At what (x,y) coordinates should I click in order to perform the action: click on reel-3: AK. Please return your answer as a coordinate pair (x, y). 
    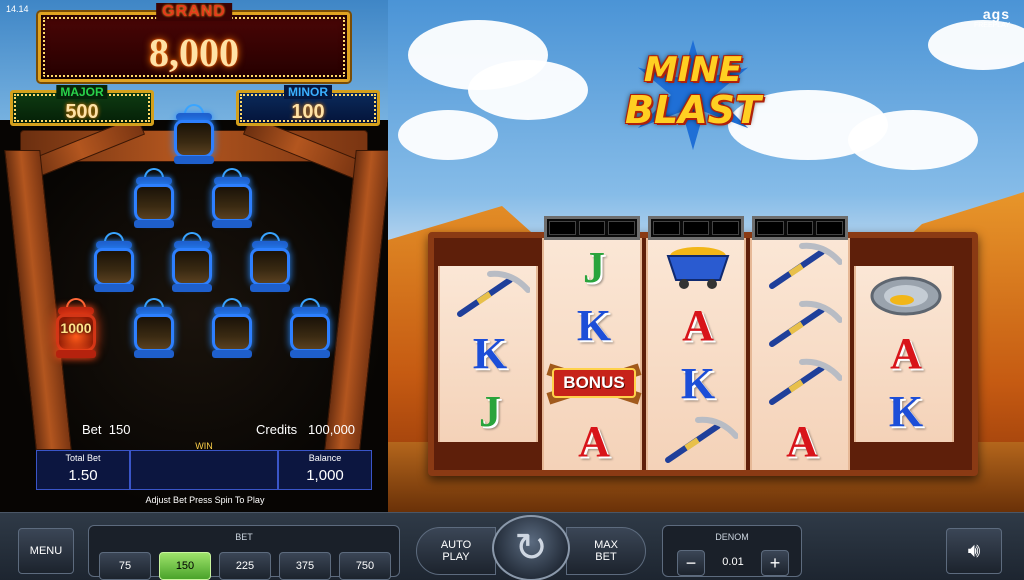
    Looking at the image, I should click on (697, 343).